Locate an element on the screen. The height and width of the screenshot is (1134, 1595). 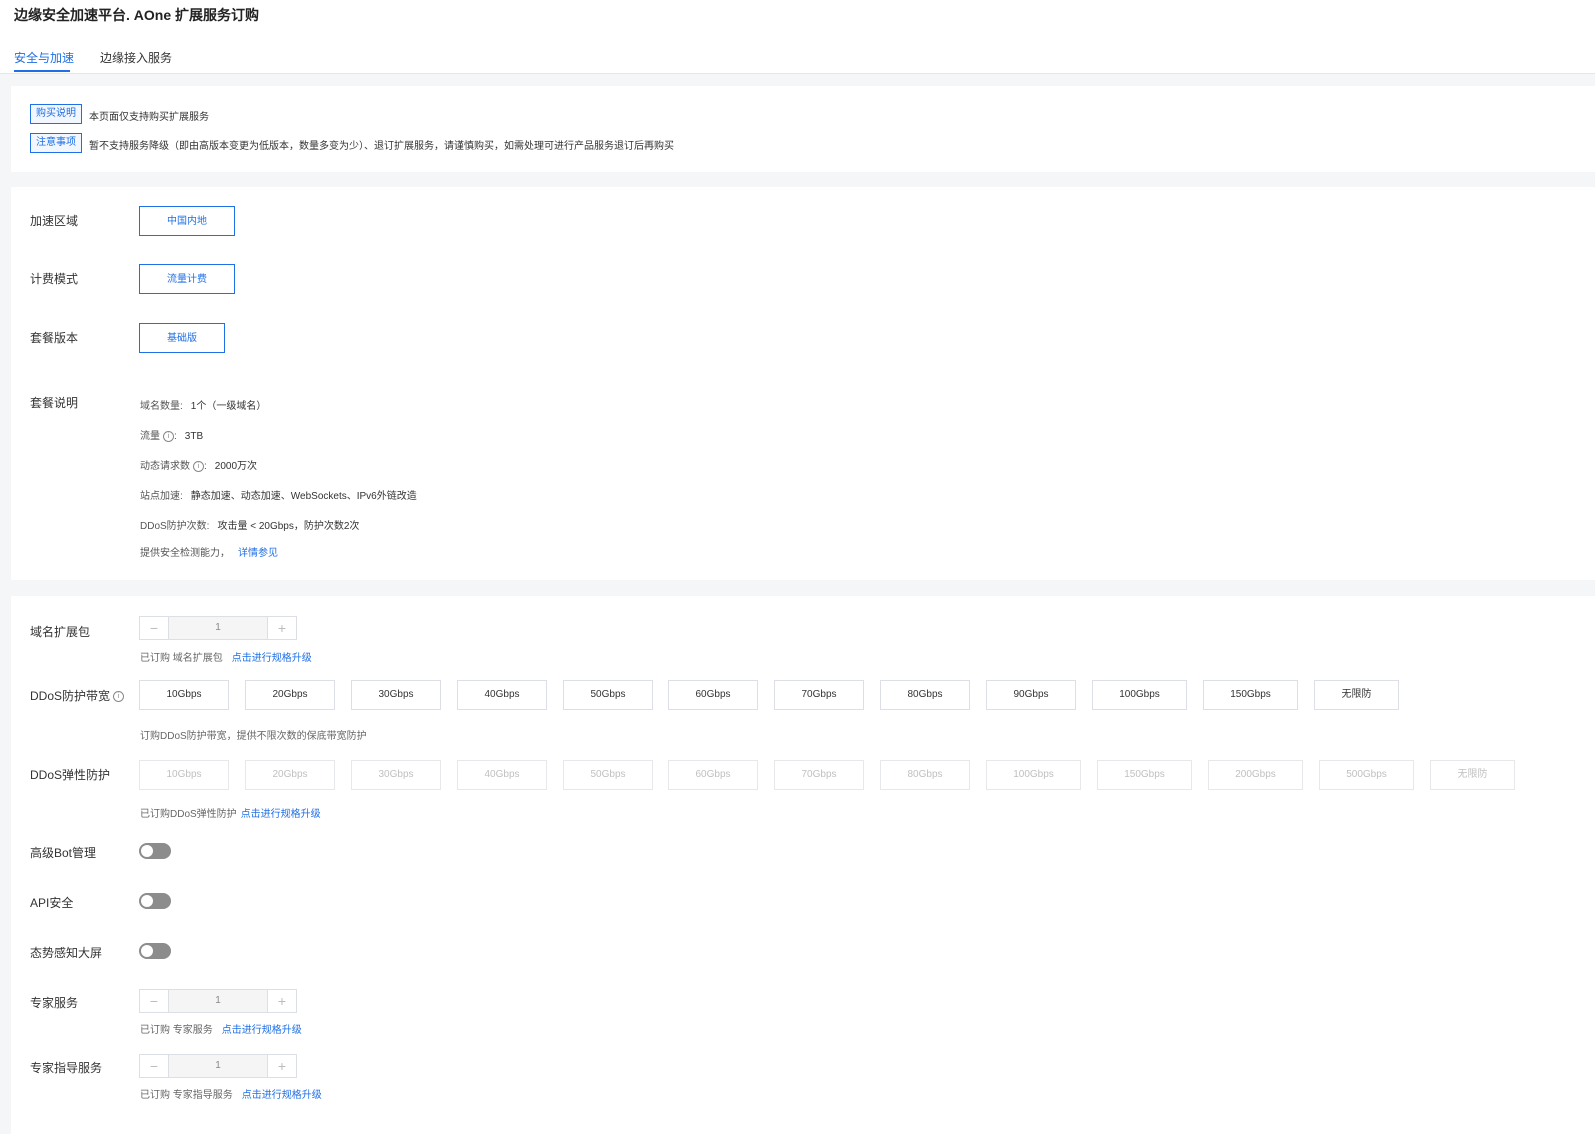
details-link: 详情参见 is located at coordinates (258, 553).